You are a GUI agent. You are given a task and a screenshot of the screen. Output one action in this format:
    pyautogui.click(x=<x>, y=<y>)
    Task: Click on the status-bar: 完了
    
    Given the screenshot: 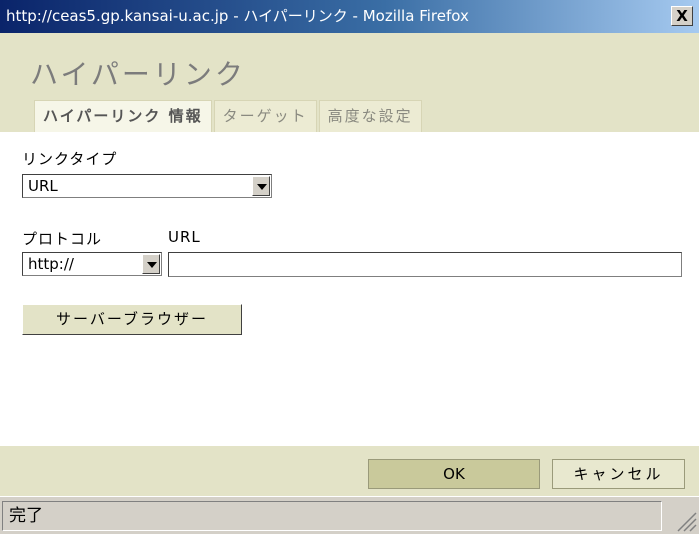 What is the action you would take?
    pyautogui.click(x=349, y=515)
    